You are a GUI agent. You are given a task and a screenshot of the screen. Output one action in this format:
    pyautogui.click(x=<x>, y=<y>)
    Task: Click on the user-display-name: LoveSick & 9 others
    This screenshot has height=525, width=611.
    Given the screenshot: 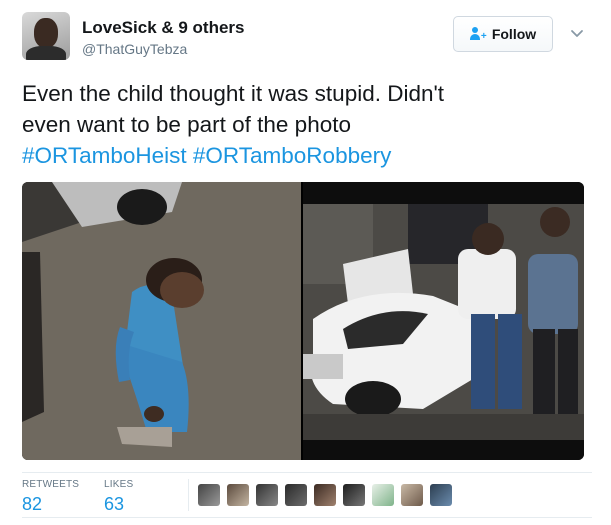 What is the action you would take?
    pyautogui.click(x=163, y=28)
    